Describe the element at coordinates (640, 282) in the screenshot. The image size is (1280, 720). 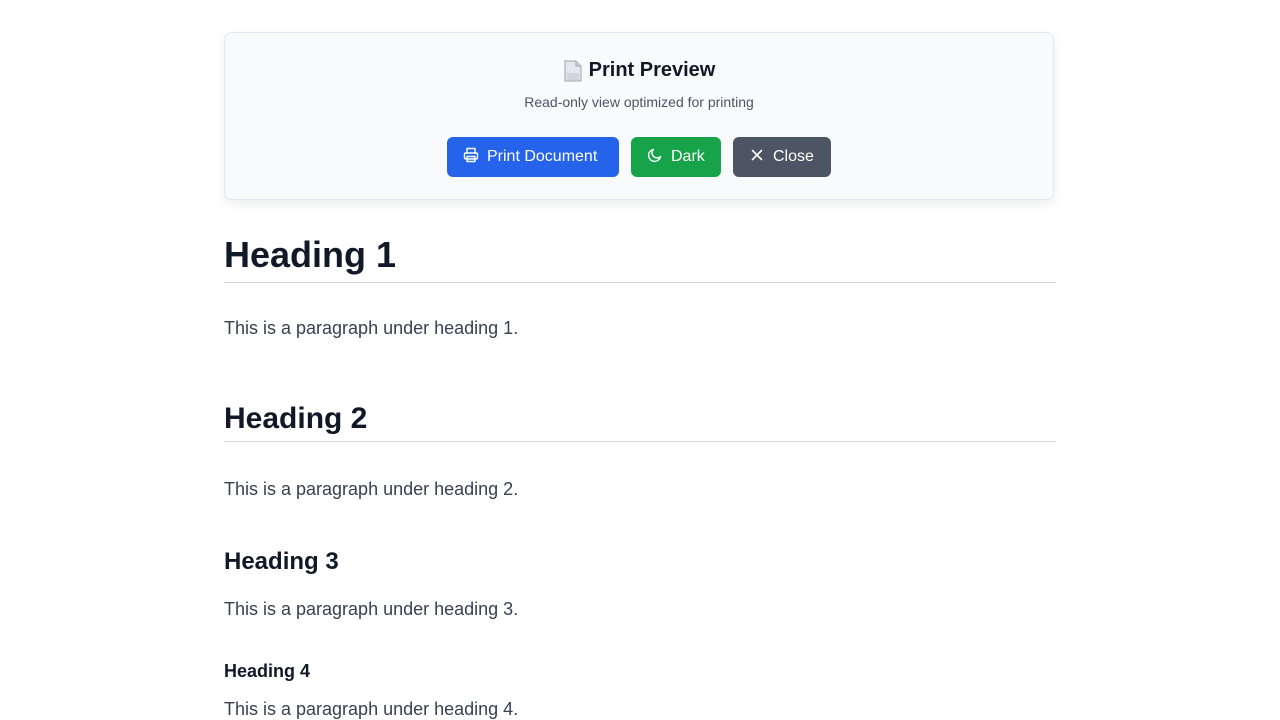
I see `heading-1-divider` at that location.